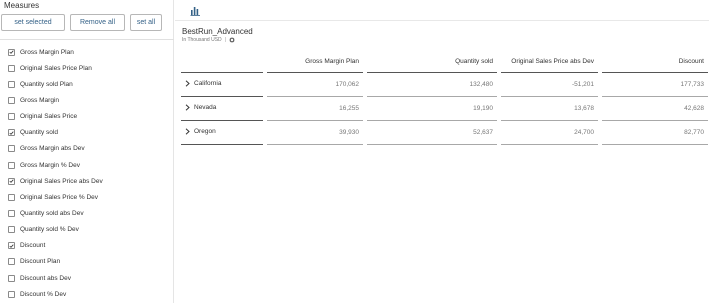 This screenshot has width=709, height=303. Describe the element at coordinates (205, 131) in the screenshot. I see `row-label: Oregon` at that location.